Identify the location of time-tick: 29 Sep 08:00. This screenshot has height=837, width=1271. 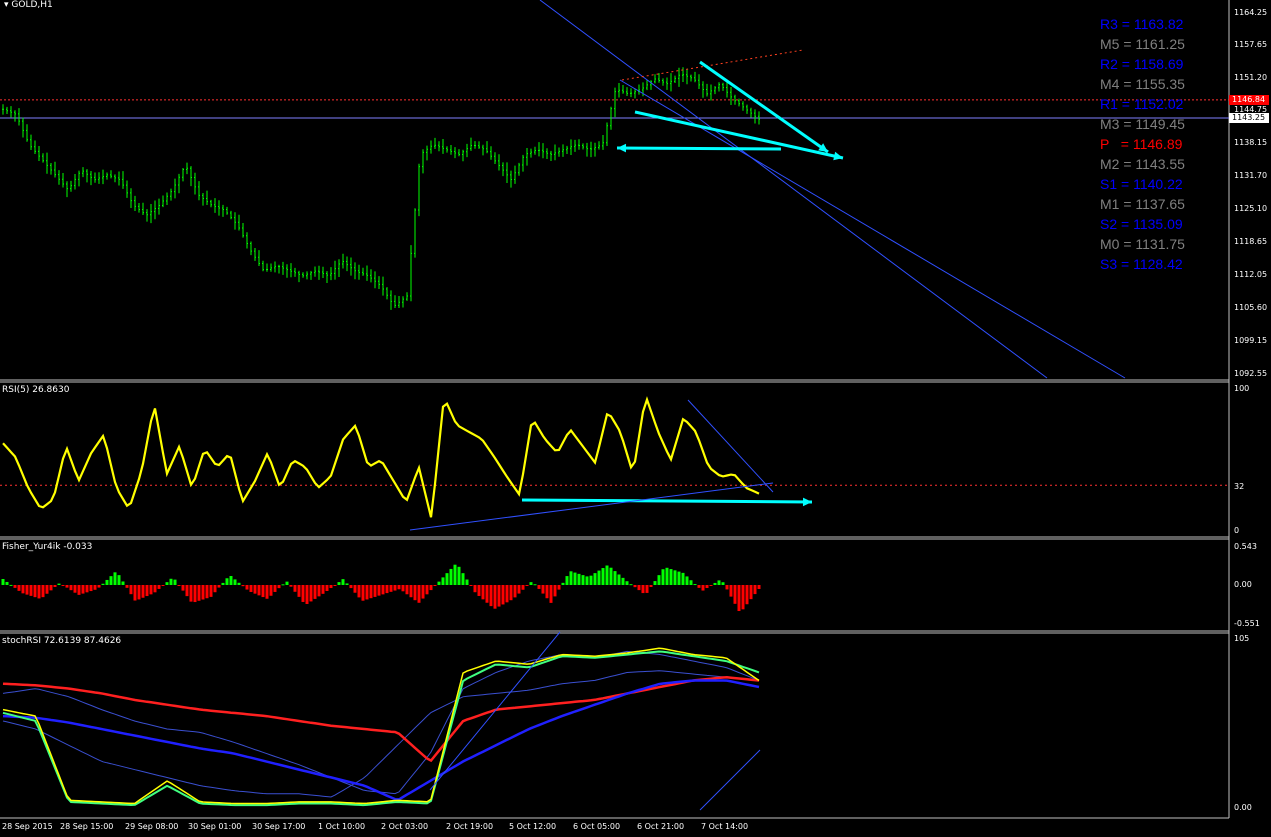
(152, 826).